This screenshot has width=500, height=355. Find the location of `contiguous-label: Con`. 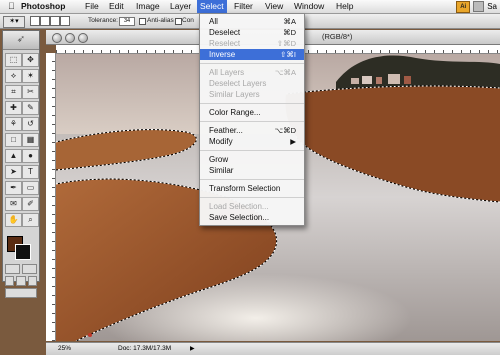

contiguous-label: Con is located at coordinates (188, 20).